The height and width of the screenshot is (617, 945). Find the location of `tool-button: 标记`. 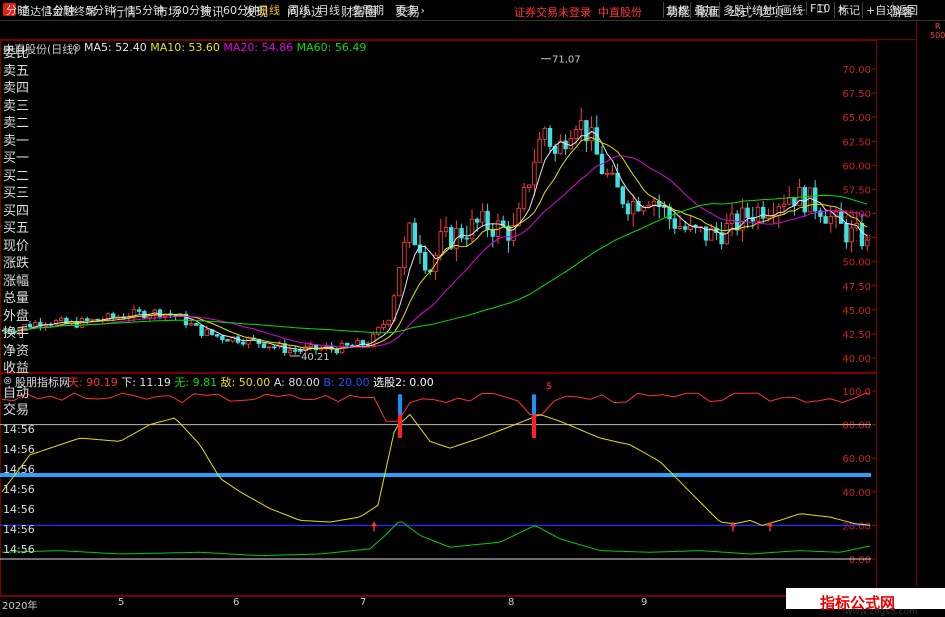

tool-button: 标记 is located at coordinates (847, 10).